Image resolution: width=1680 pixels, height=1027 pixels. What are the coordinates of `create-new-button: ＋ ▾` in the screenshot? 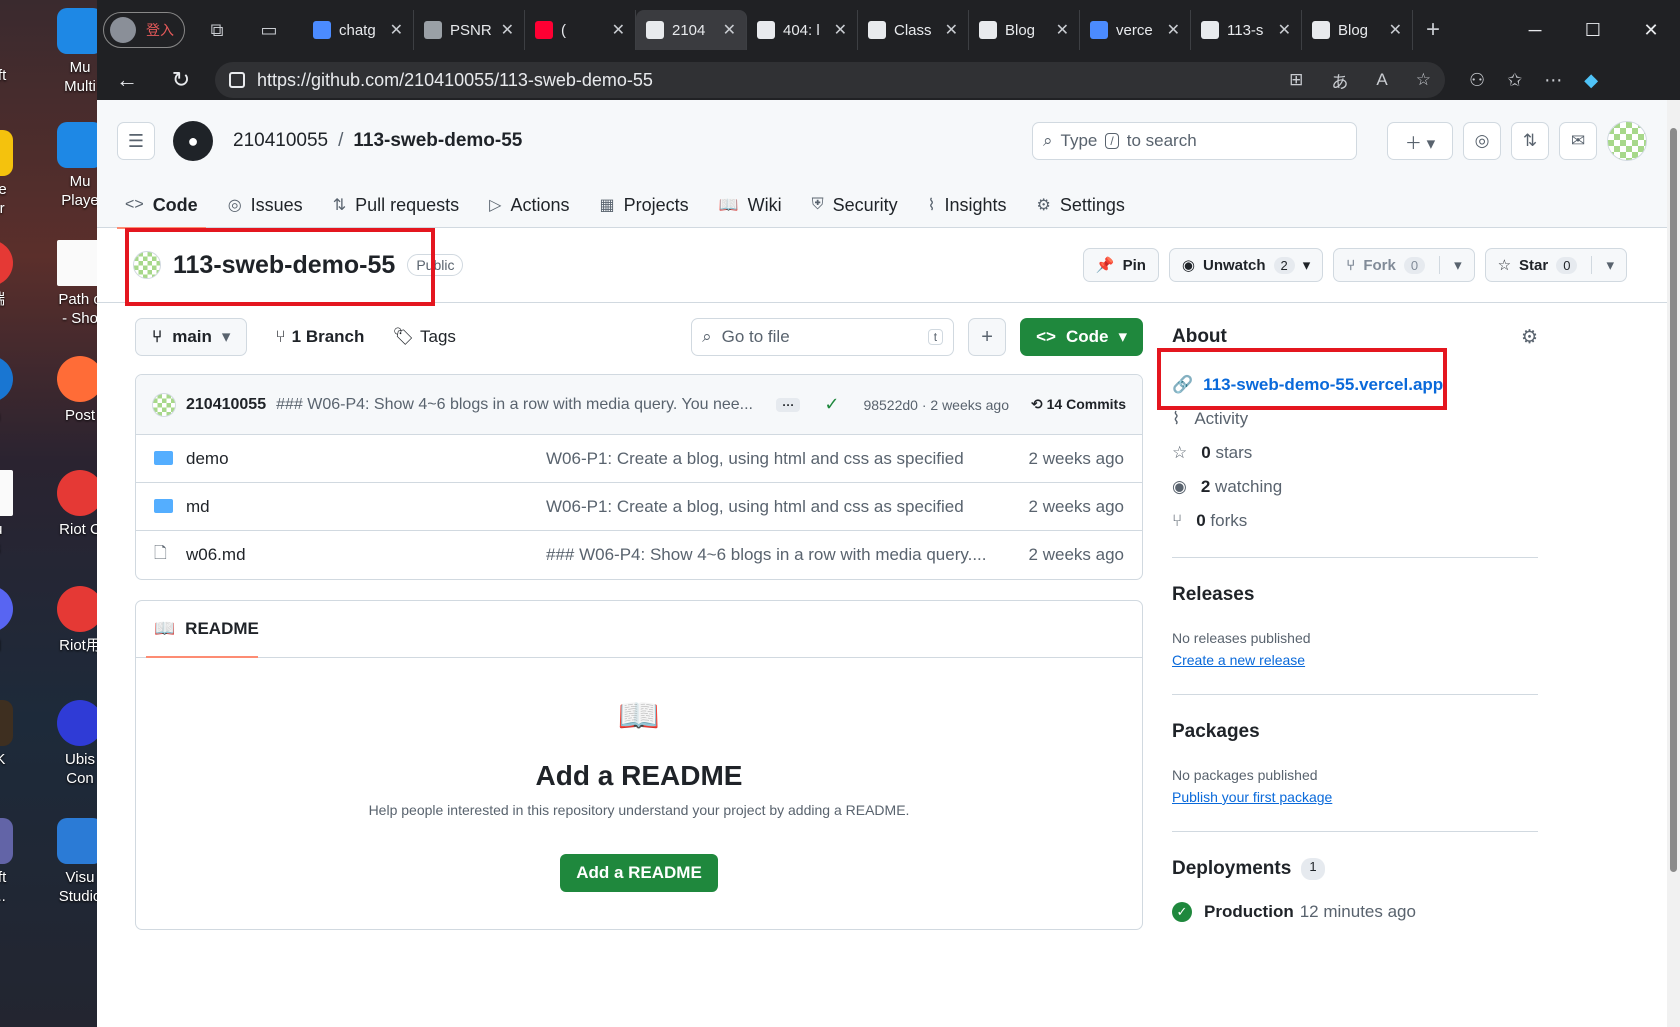 It's located at (1420, 141).